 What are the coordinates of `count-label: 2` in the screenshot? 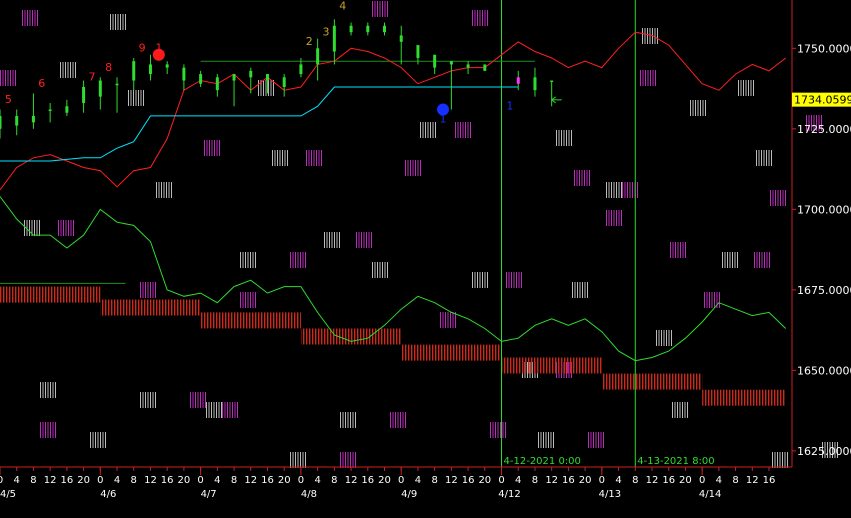 It's located at (309, 41).